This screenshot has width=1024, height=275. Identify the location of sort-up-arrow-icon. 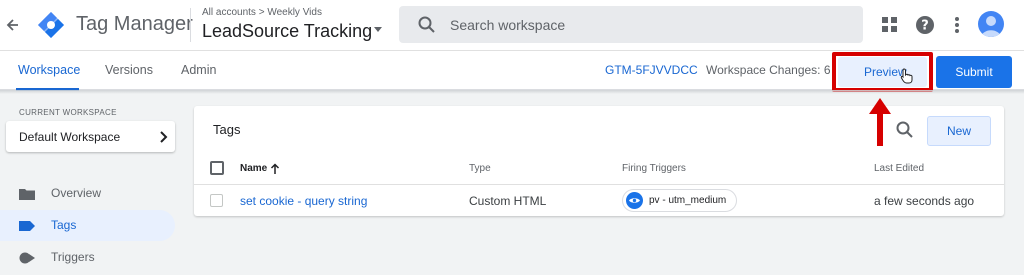
(275, 168).